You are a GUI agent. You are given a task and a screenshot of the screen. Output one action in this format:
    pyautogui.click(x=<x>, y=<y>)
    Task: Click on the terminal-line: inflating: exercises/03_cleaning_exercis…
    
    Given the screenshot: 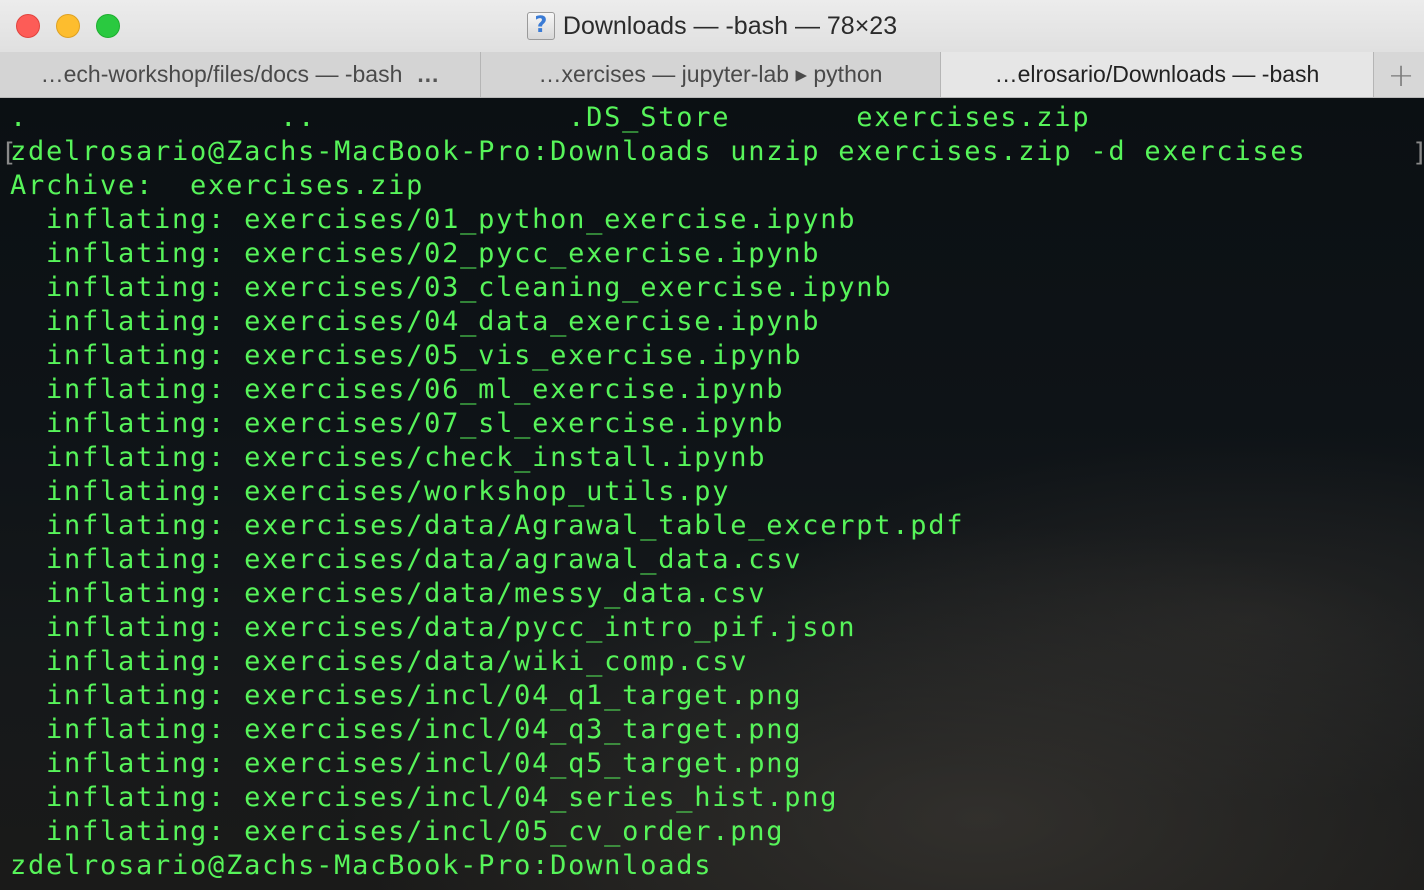 What is the action you would take?
    pyautogui.click(x=451, y=287)
    